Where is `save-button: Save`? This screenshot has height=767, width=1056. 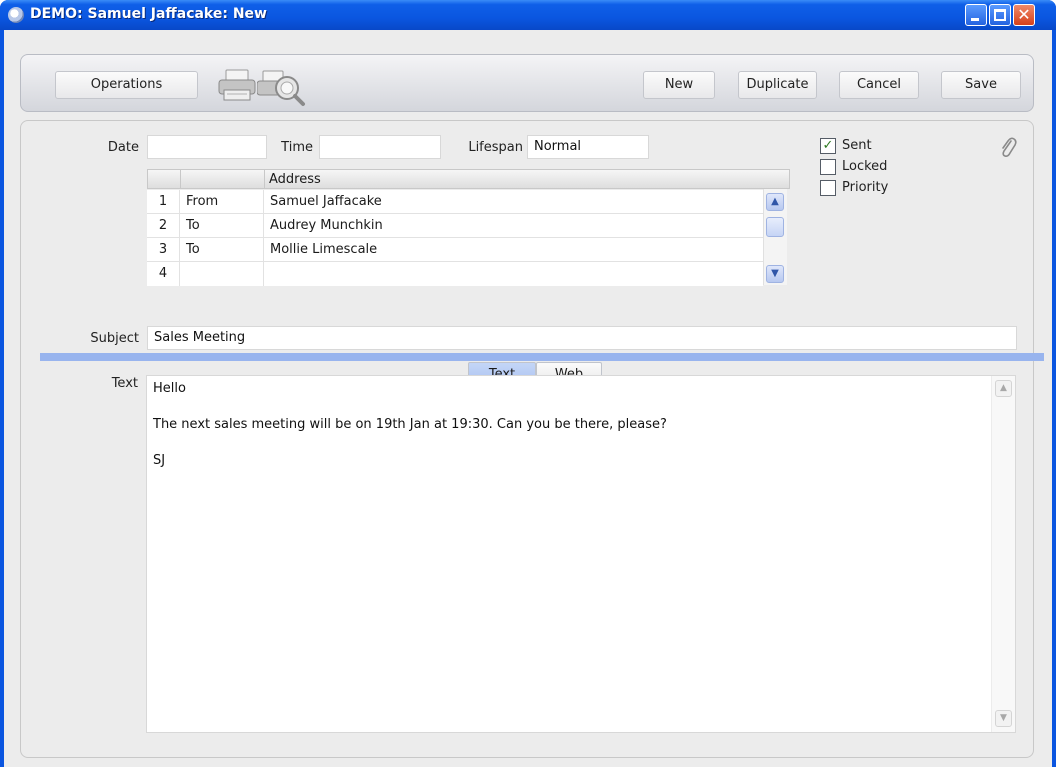 save-button: Save is located at coordinates (981, 85).